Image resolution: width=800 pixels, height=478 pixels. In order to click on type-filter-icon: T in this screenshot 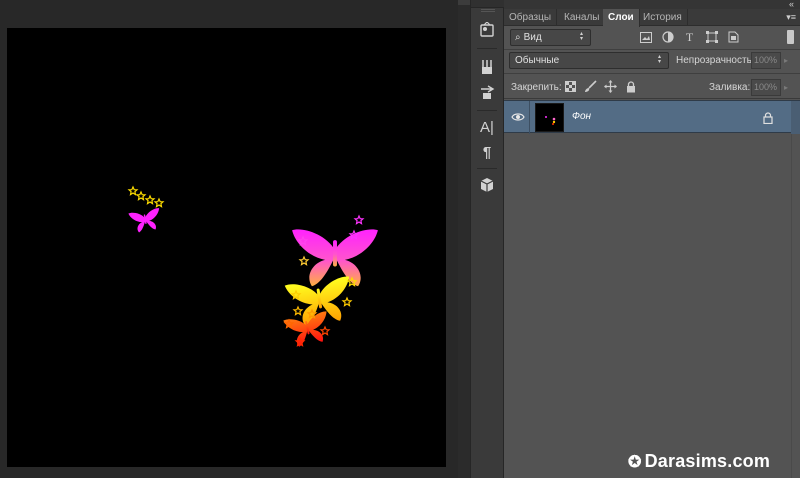, I will do `click(689, 37)`.